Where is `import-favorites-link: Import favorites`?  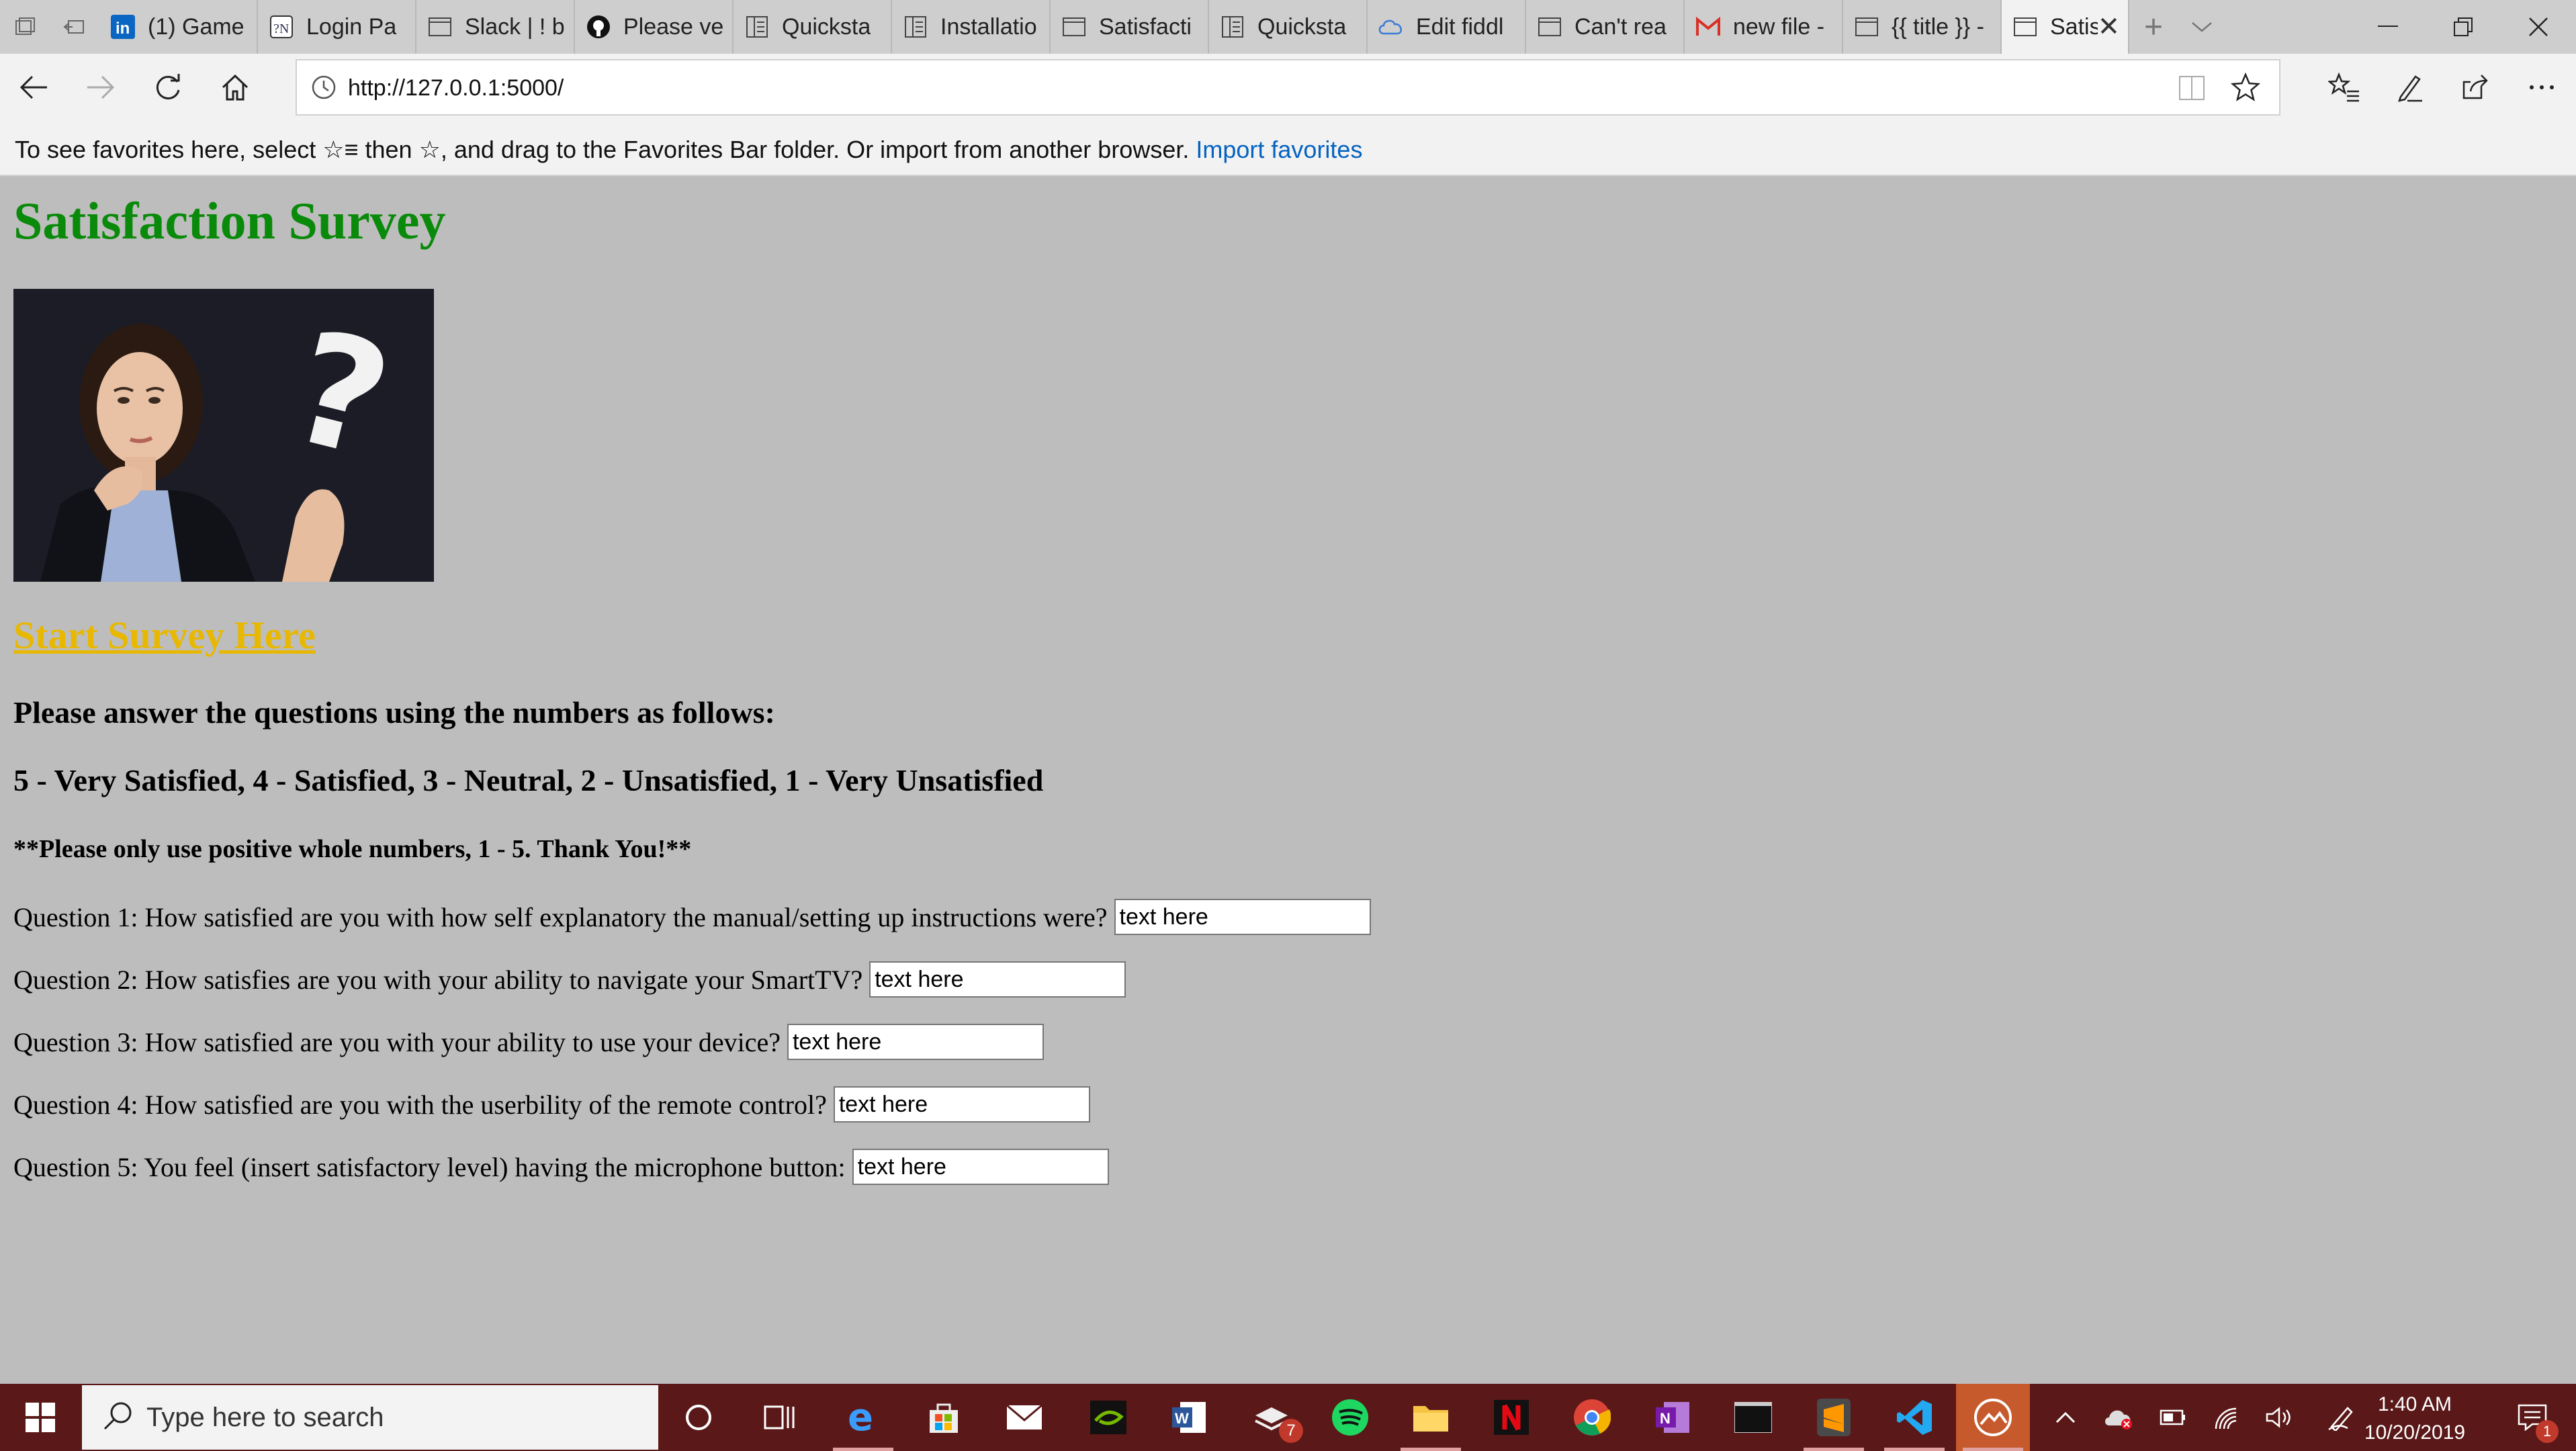 import-favorites-link: Import favorites is located at coordinates (1279, 149).